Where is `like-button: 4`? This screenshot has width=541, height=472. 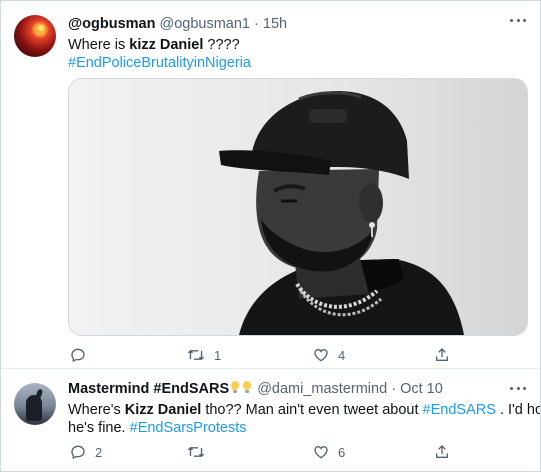 like-button: 4 is located at coordinates (329, 355).